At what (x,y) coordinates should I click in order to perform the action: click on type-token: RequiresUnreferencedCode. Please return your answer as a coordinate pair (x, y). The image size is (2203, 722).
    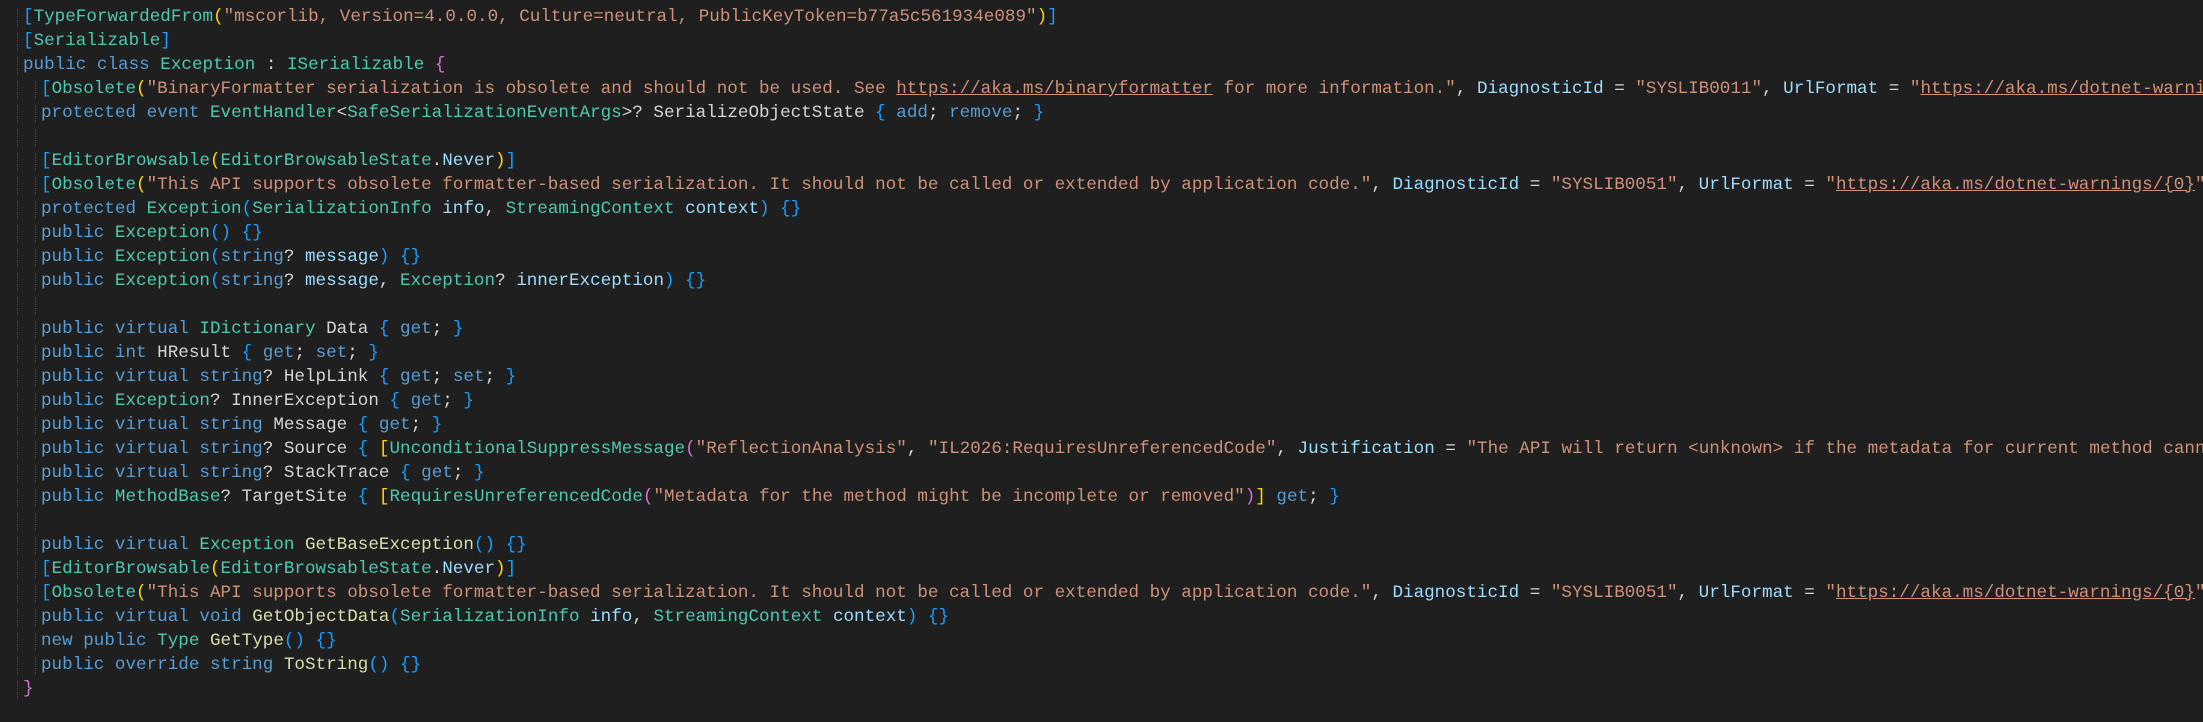
    Looking at the image, I should click on (516, 497).